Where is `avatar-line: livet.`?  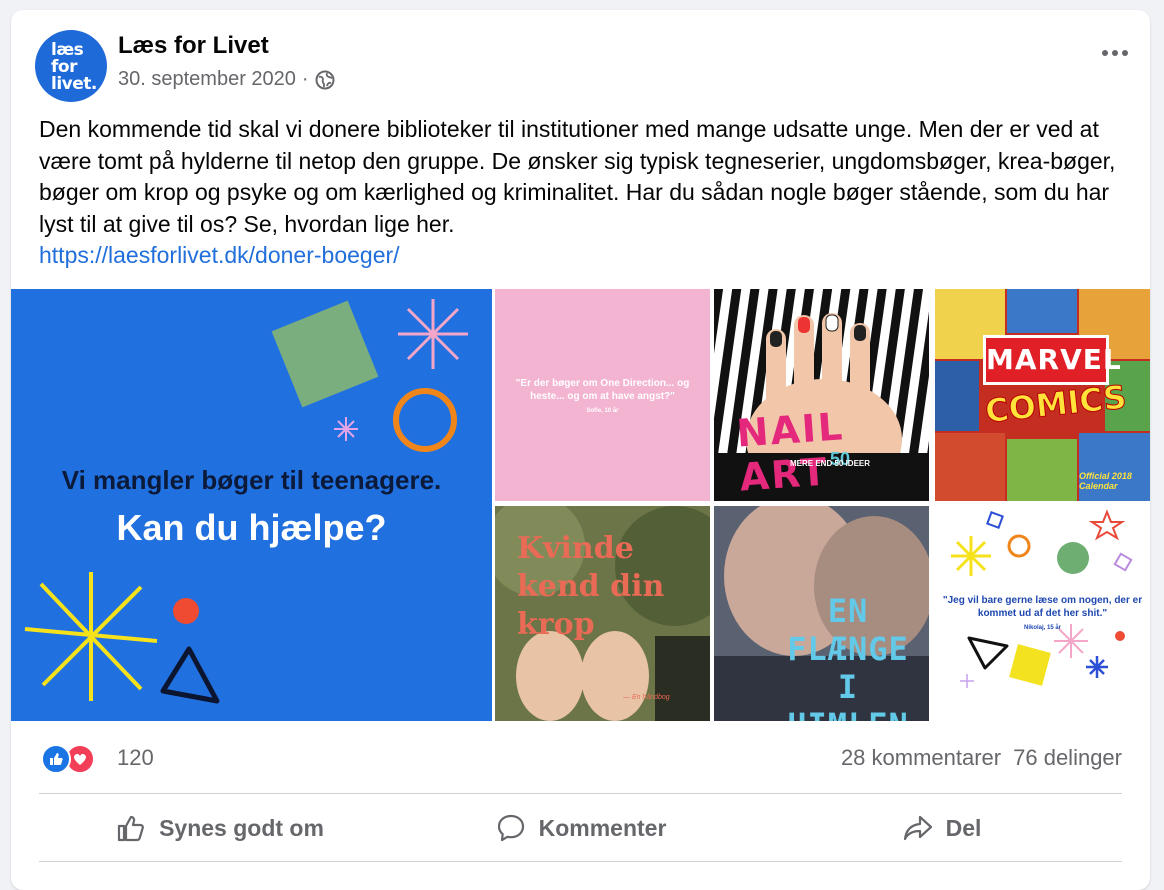
avatar-line: livet. is located at coordinates (74, 84).